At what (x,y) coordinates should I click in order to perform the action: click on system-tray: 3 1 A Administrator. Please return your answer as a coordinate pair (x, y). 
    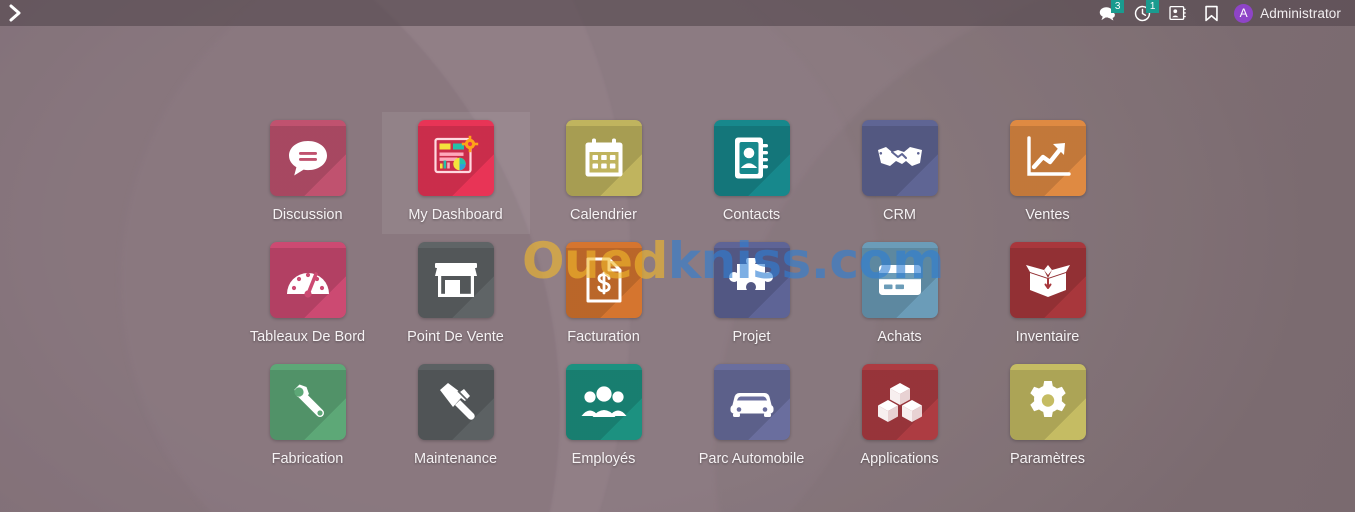
    Looking at the image, I should click on (1222, 13).